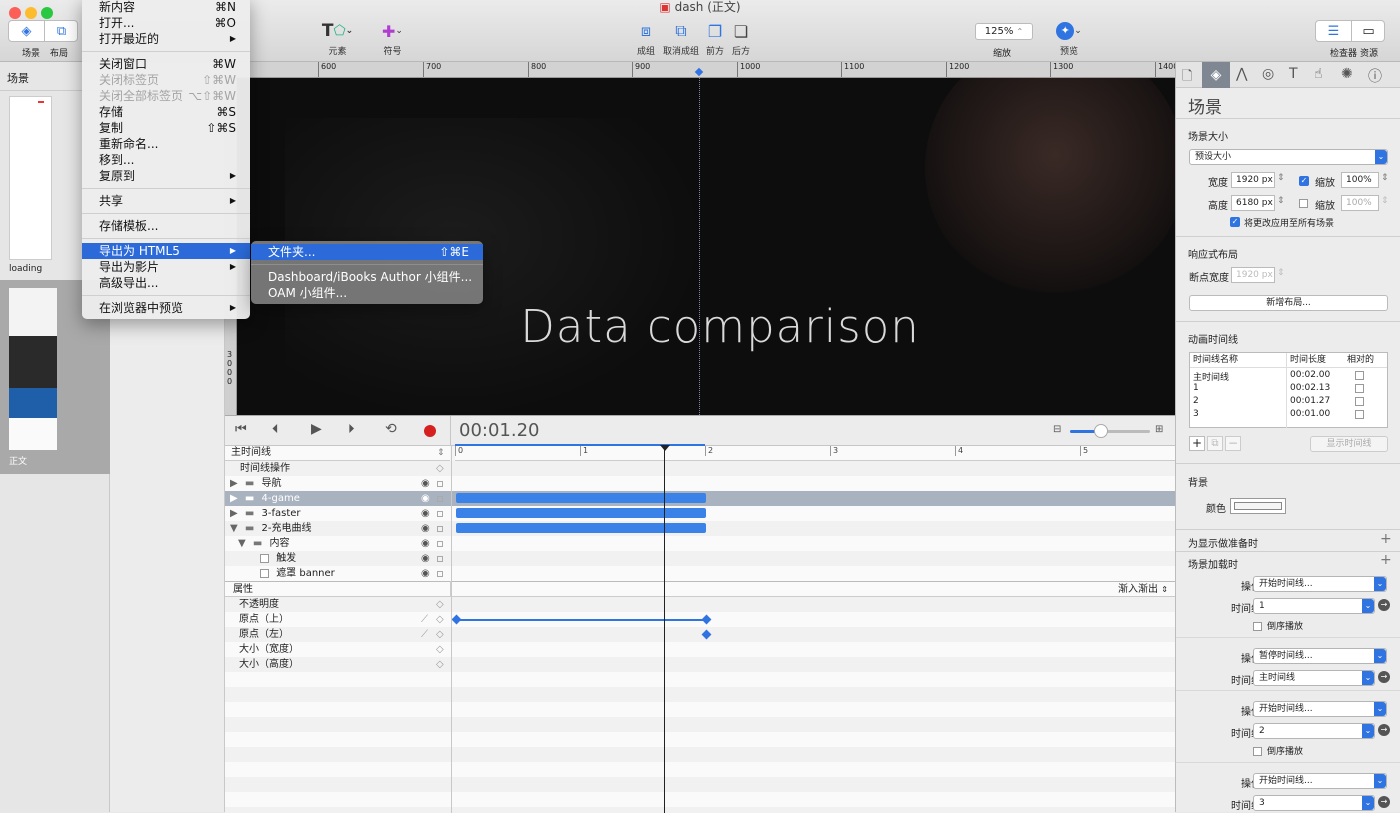  What do you see at coordinates (166, 128) in the screenshot?
I see `menu-item-duplicate: 复制 ⇧⌘S` at bounding box center [166, 128].